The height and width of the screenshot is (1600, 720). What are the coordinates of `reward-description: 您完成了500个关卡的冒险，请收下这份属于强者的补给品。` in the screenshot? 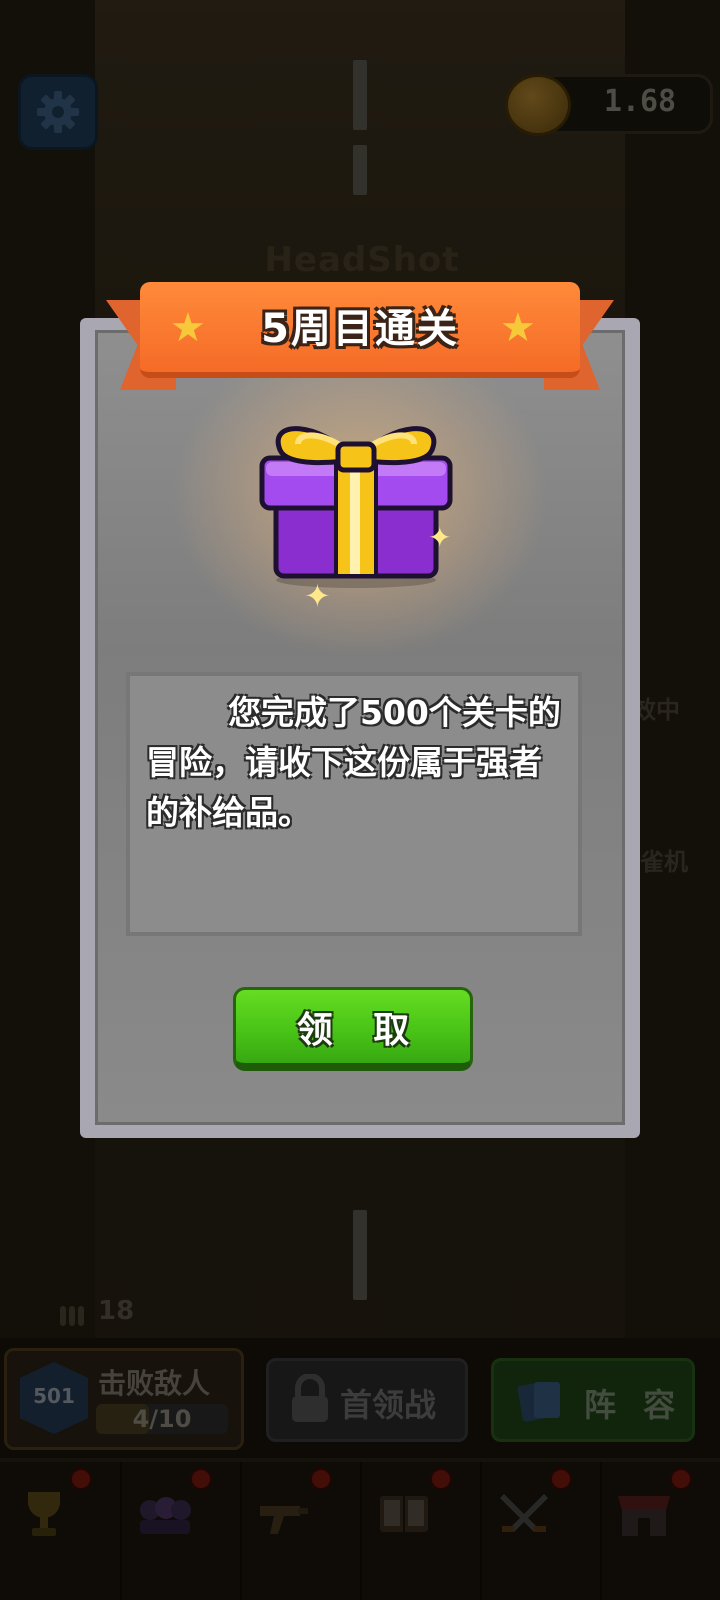 It's located at (353, 762).